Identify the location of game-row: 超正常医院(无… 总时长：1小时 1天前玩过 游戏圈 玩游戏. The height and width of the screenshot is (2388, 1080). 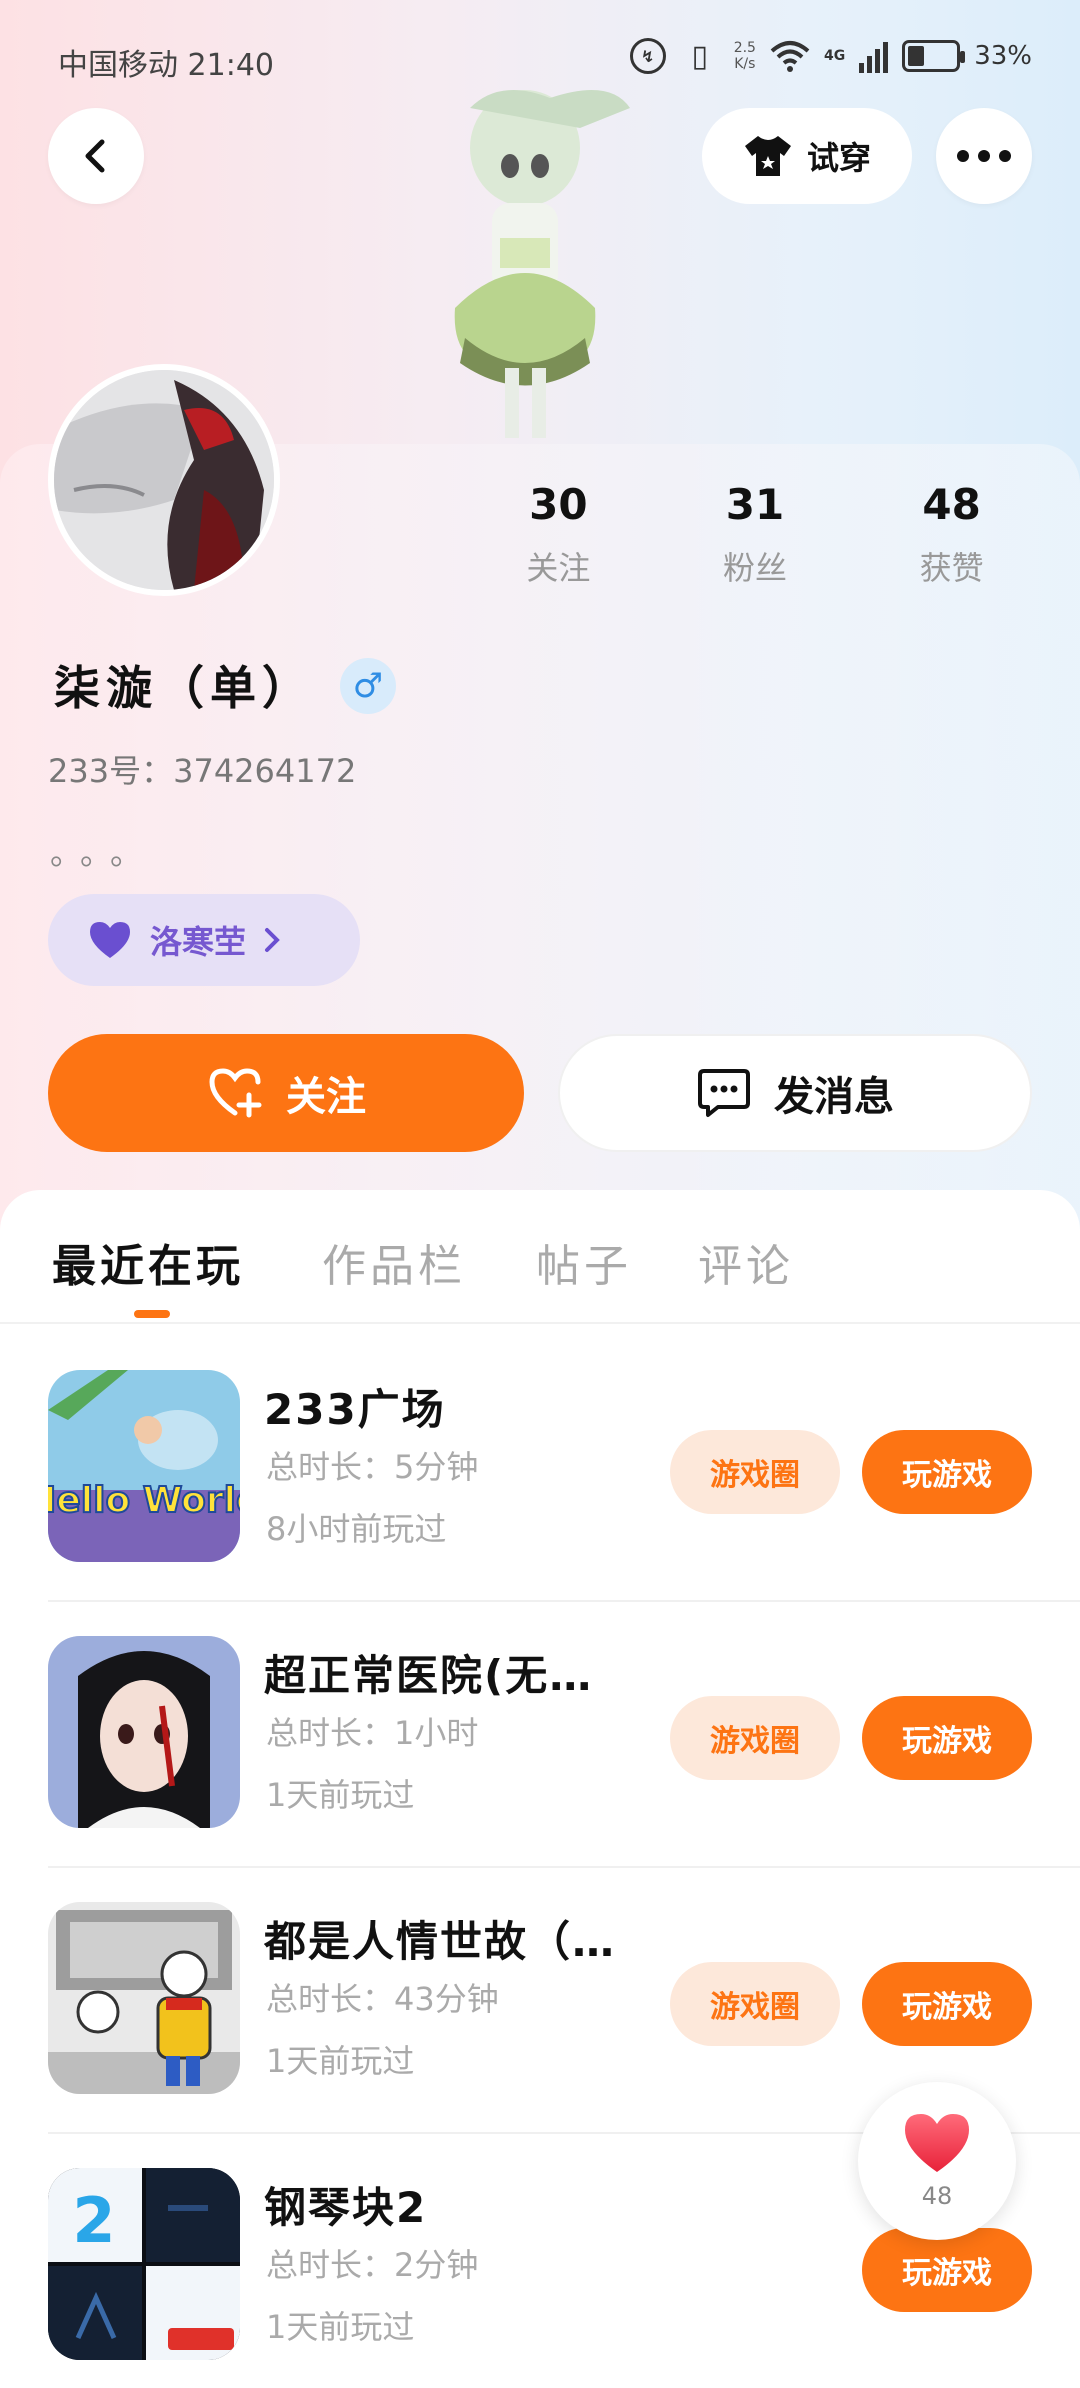
(540, 1729).